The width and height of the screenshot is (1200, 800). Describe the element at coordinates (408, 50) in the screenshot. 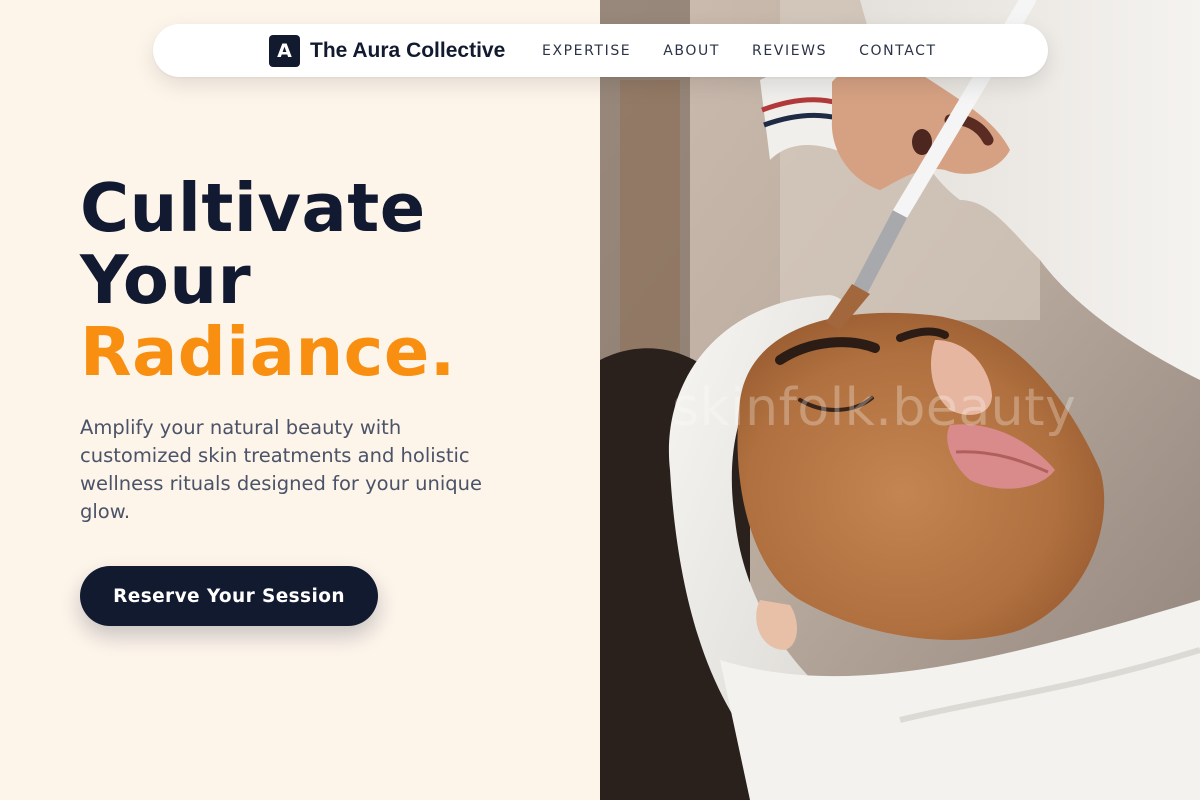

I see `brand-name: The Aura Collective` at that location.